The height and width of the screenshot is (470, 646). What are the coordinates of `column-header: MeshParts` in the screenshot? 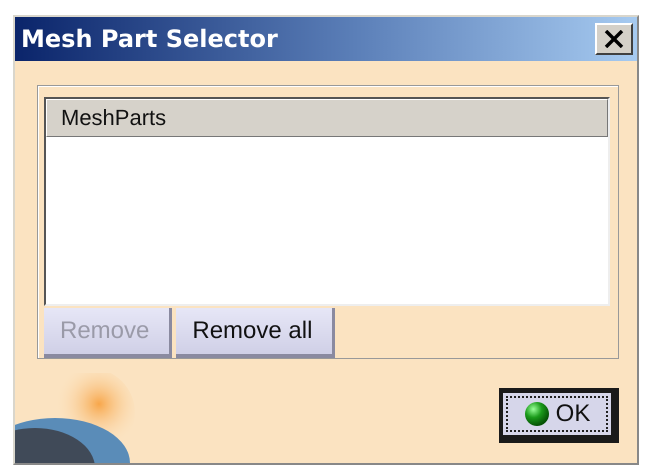 It's located at (327, 118).